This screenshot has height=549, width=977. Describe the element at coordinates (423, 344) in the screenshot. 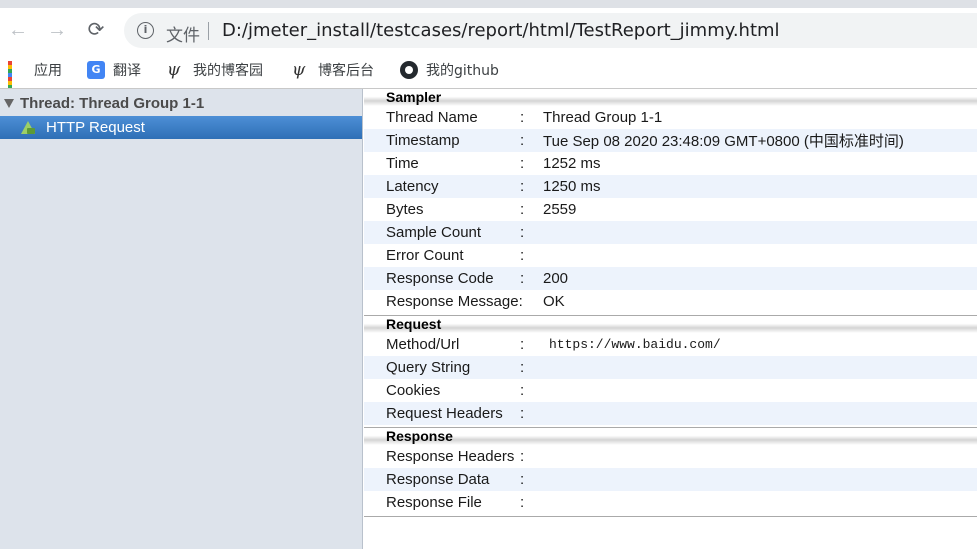

I see `field-label: Method/Url` at that location.